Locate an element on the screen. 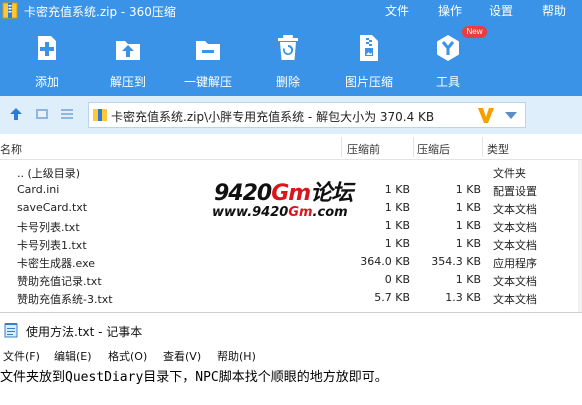 The image size is (582, 405). image-compress-icon is located at coordinates (369, 48).